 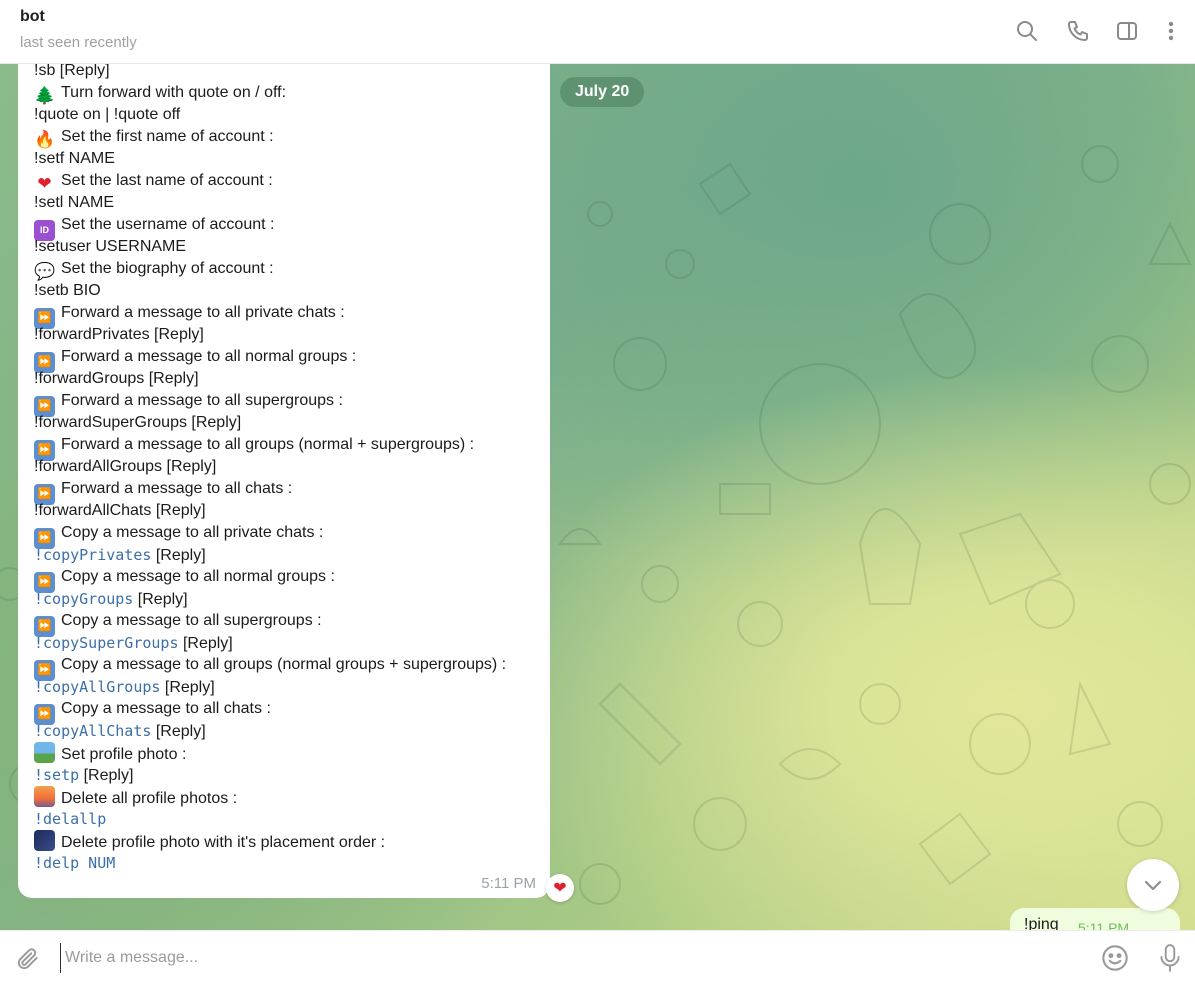 What do you see at coordinates (286, 555) in the screenshot?
I see `message-line: !copyPrivates [Reply]` at bounding box center [286, 555].